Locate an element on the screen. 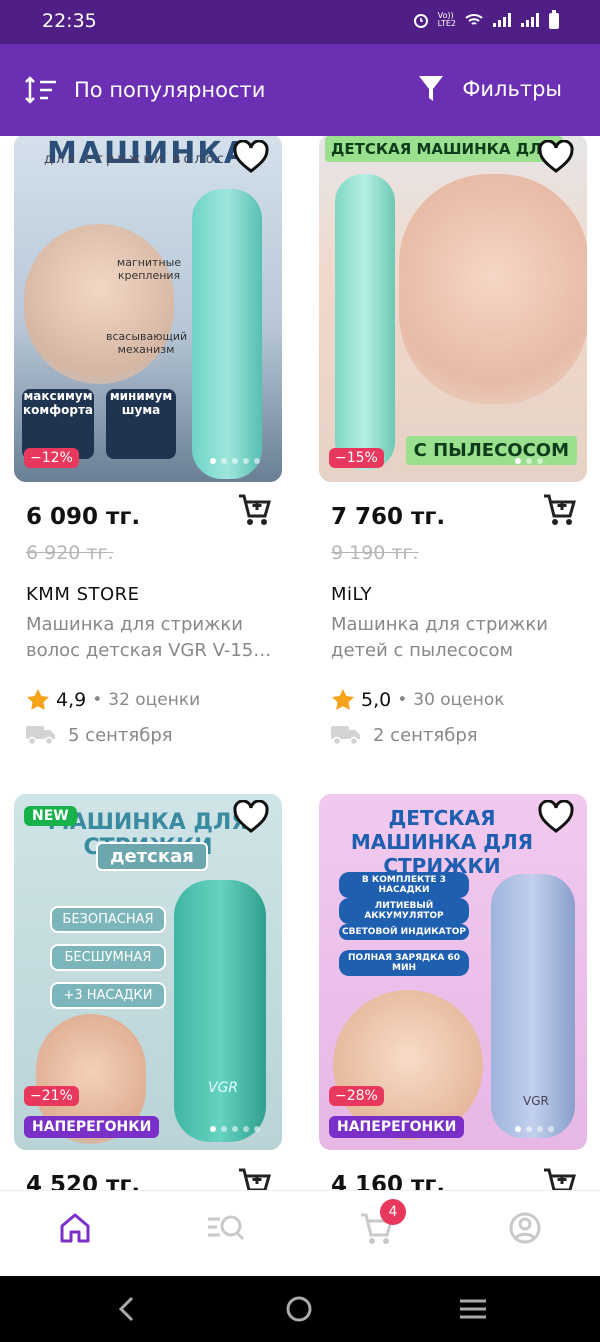  delivery-date: 5 сентября is located at coordinates (120, 735).